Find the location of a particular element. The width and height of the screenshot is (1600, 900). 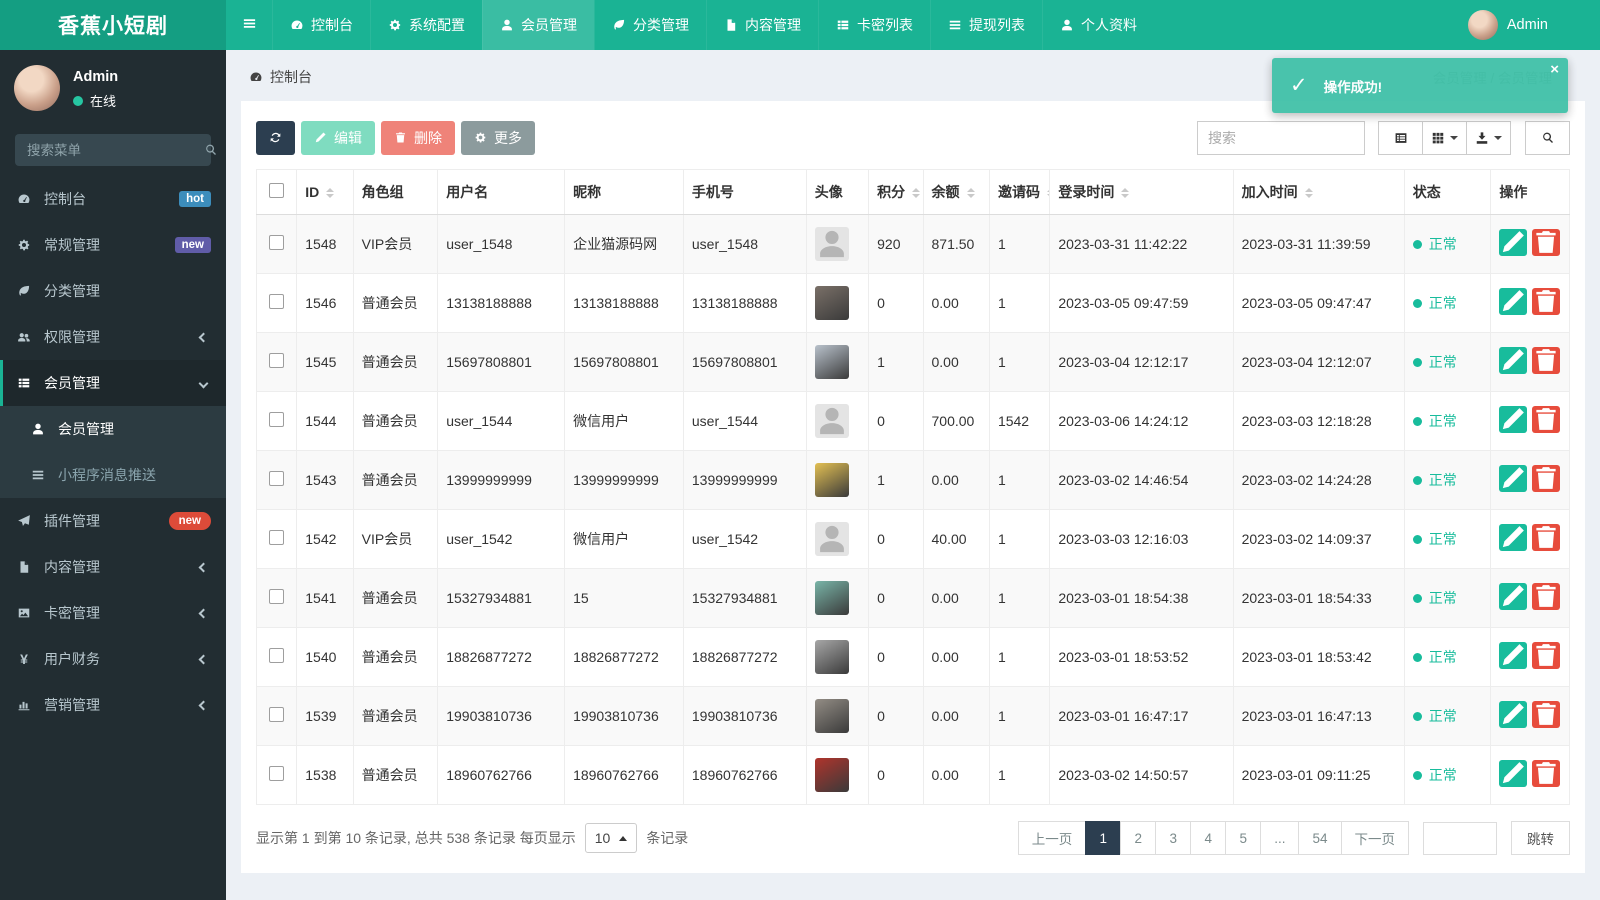

cell-points: 0 is located at coordinates (896, 421).